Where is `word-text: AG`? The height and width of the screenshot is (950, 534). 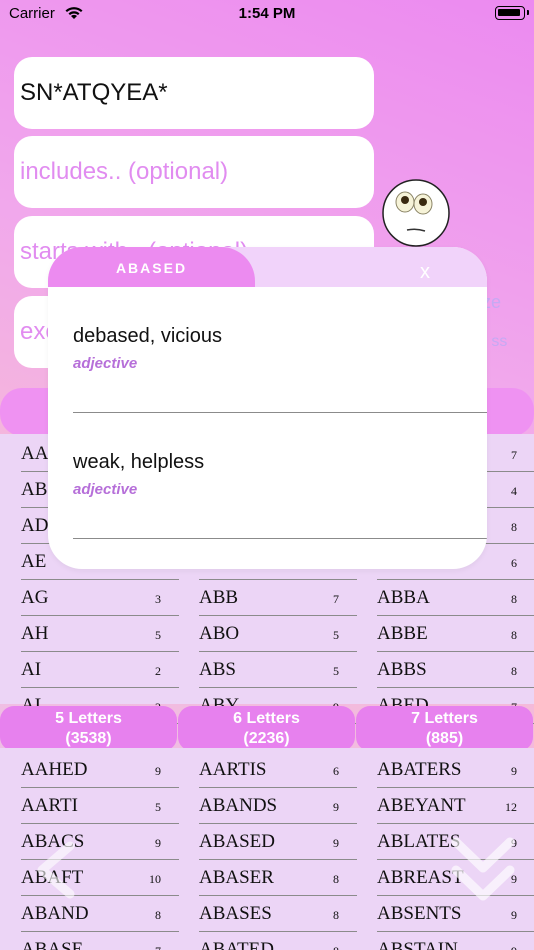
word-text: AG is located at coordinates (35, 597).